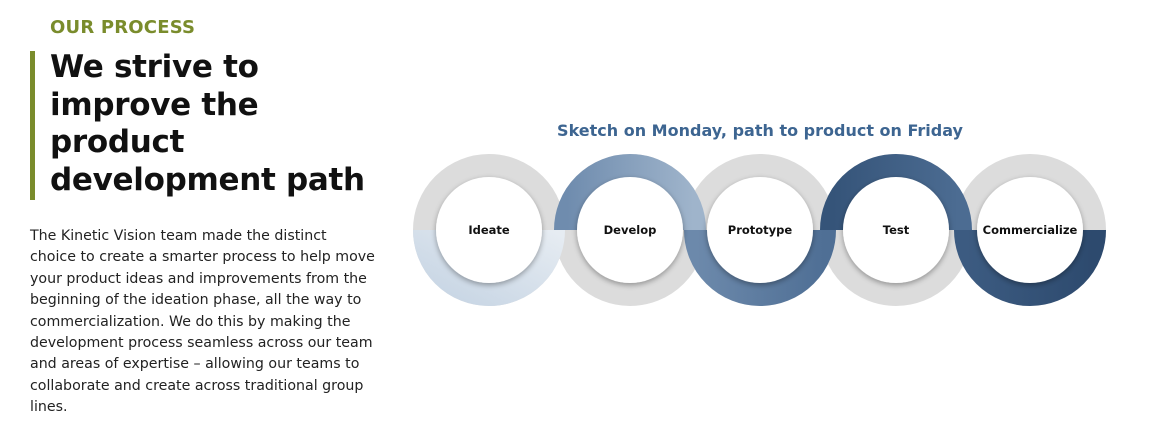  I want to click on stage-label-commercialize: Commercialize, so click(1030, 230).